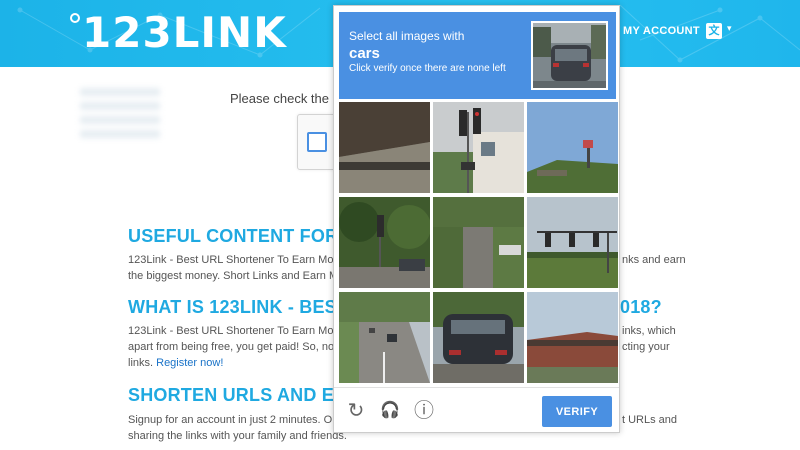 The height and width of the screenshot is (450, 800). Describe the element at coordinates (654, 260) in the screenshot. I see `section-text-right: nks and earn` at that location.